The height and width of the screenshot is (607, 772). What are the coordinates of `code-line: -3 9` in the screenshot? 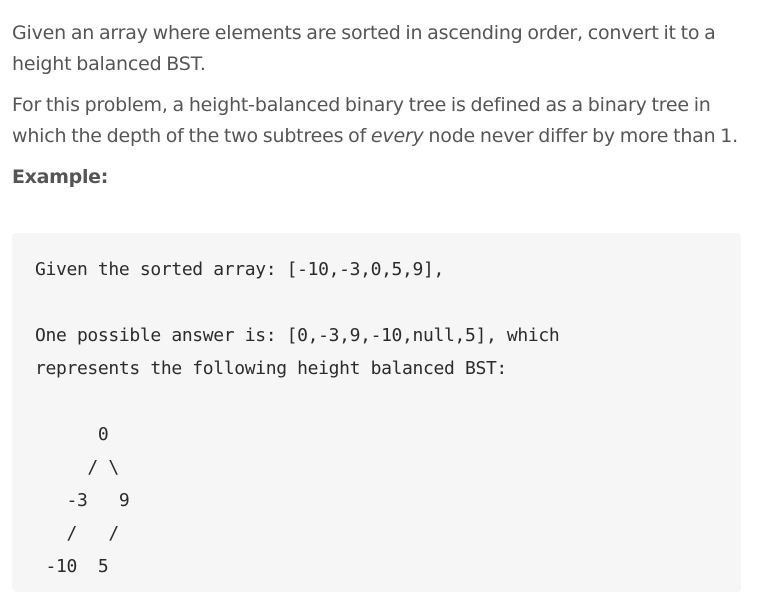 It's located at (82, 500).